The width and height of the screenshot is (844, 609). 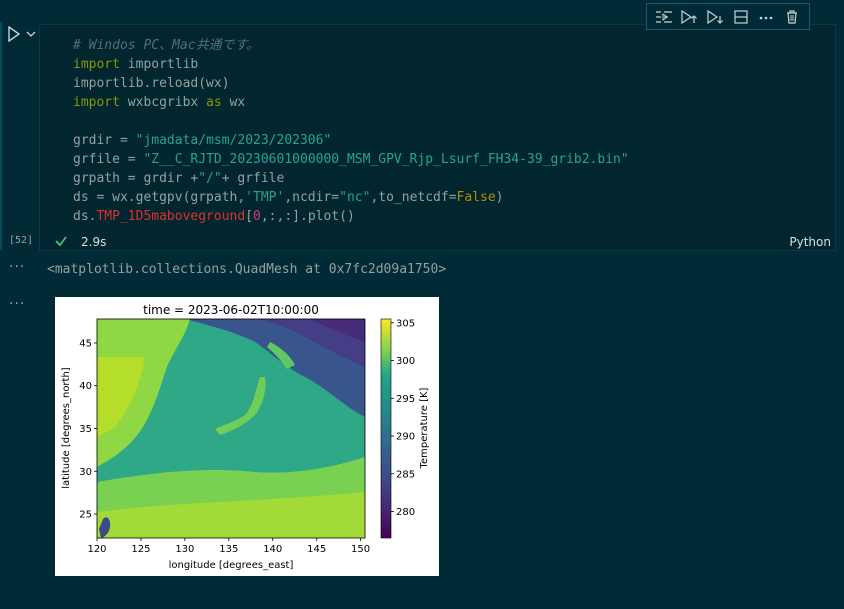 I want to click on execute-below-button, so click(x=715, y=17).